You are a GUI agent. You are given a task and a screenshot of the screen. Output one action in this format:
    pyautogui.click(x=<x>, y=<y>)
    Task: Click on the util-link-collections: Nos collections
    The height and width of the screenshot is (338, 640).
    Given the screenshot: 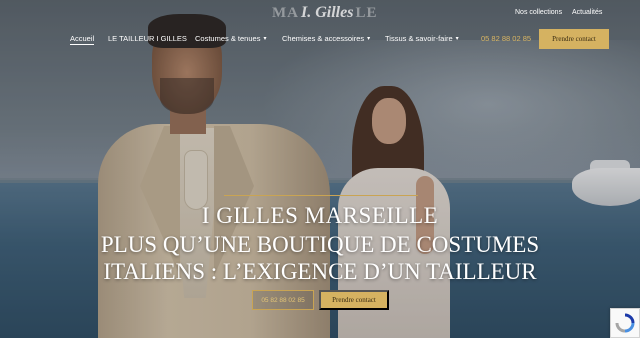 What is the action you would take?
    pyautogui.click(x=538, y=12)
    